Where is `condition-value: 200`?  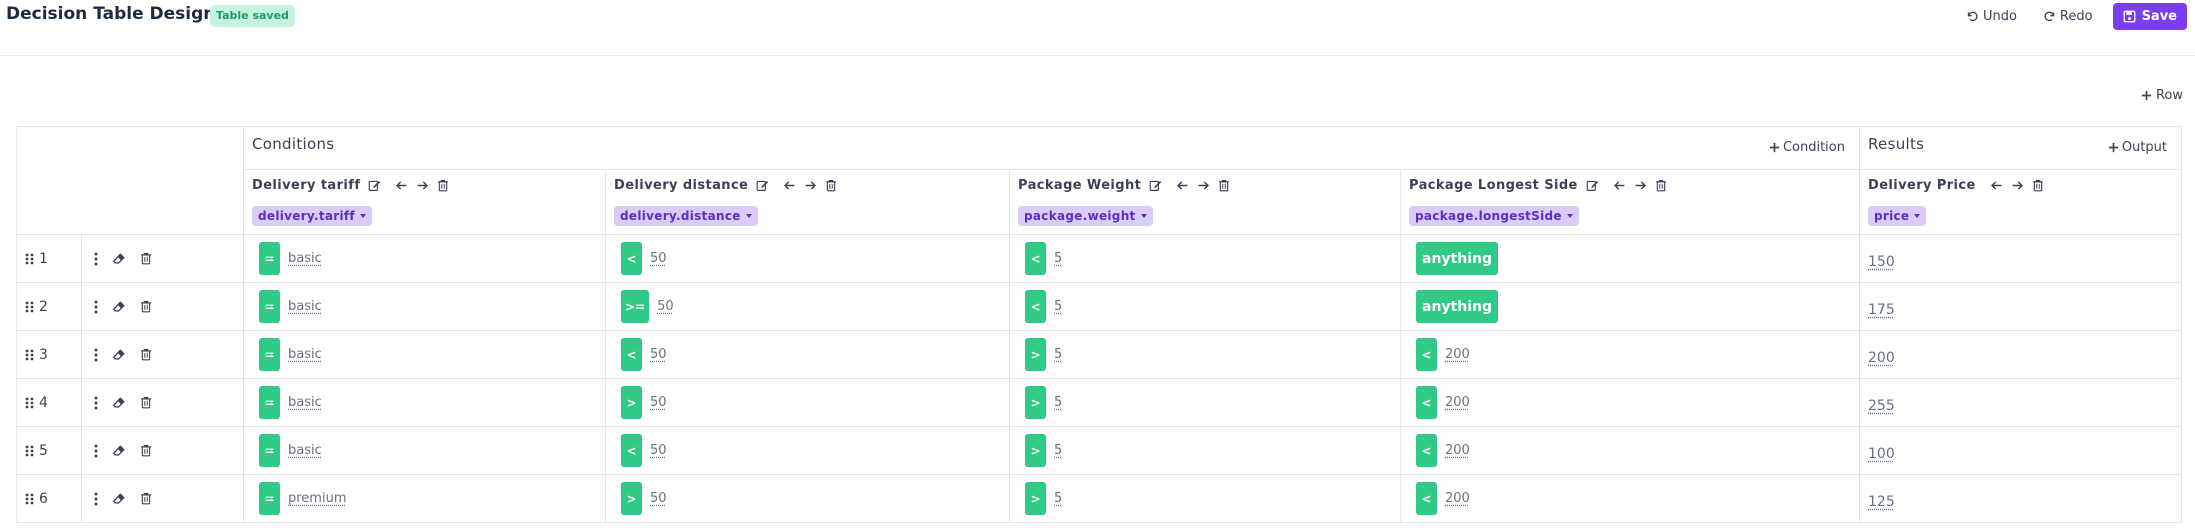
condition-value: 200 is located at coordinates (1457, 354).